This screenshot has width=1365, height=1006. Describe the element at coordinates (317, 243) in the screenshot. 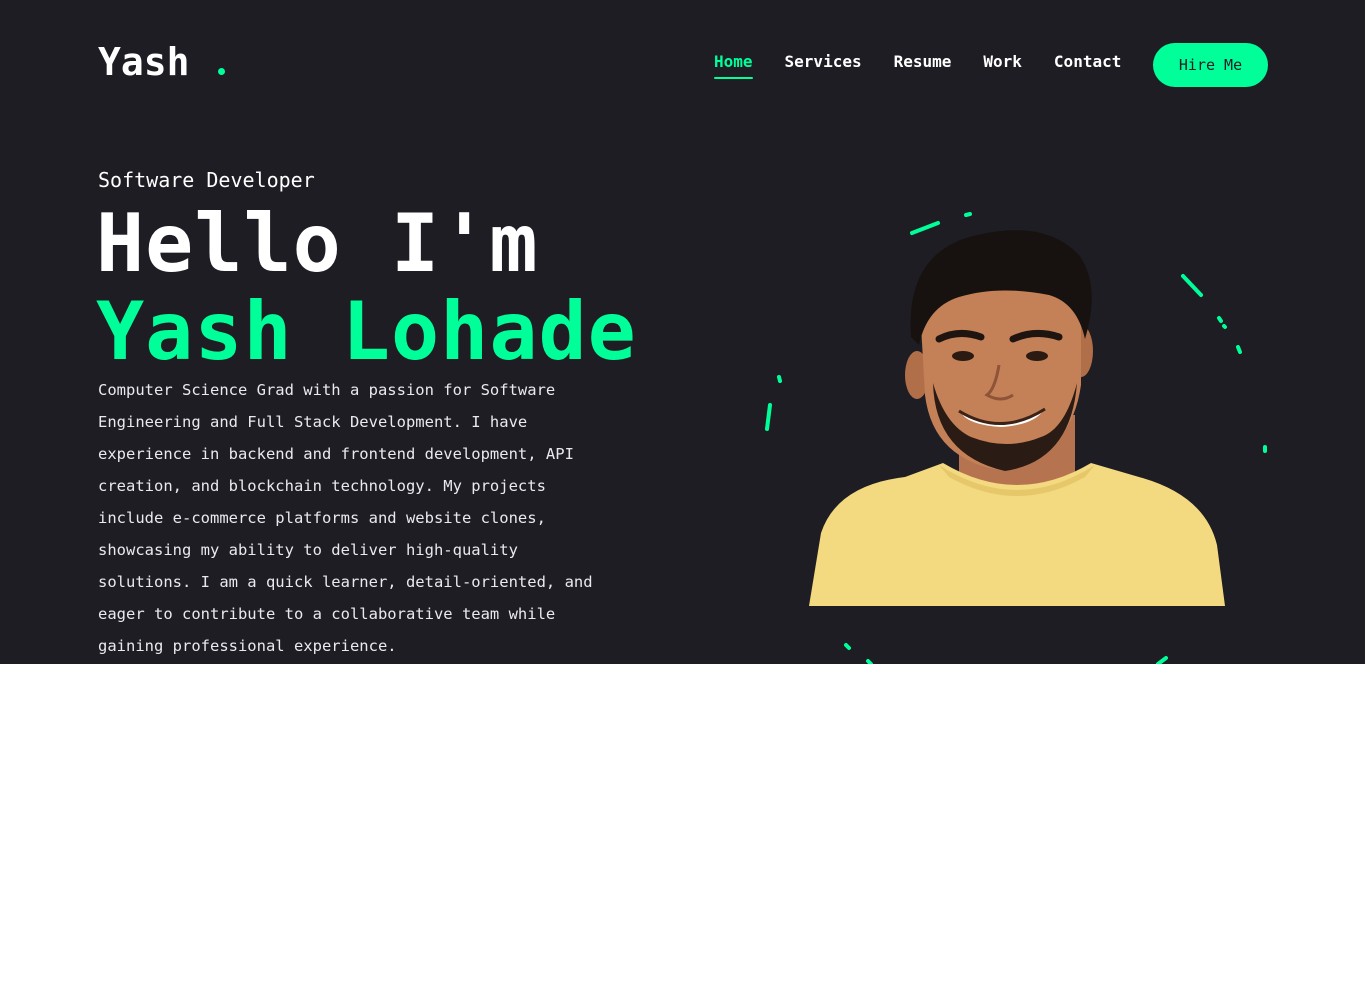

I see `greeting-heading: Hello I'm` at that location.